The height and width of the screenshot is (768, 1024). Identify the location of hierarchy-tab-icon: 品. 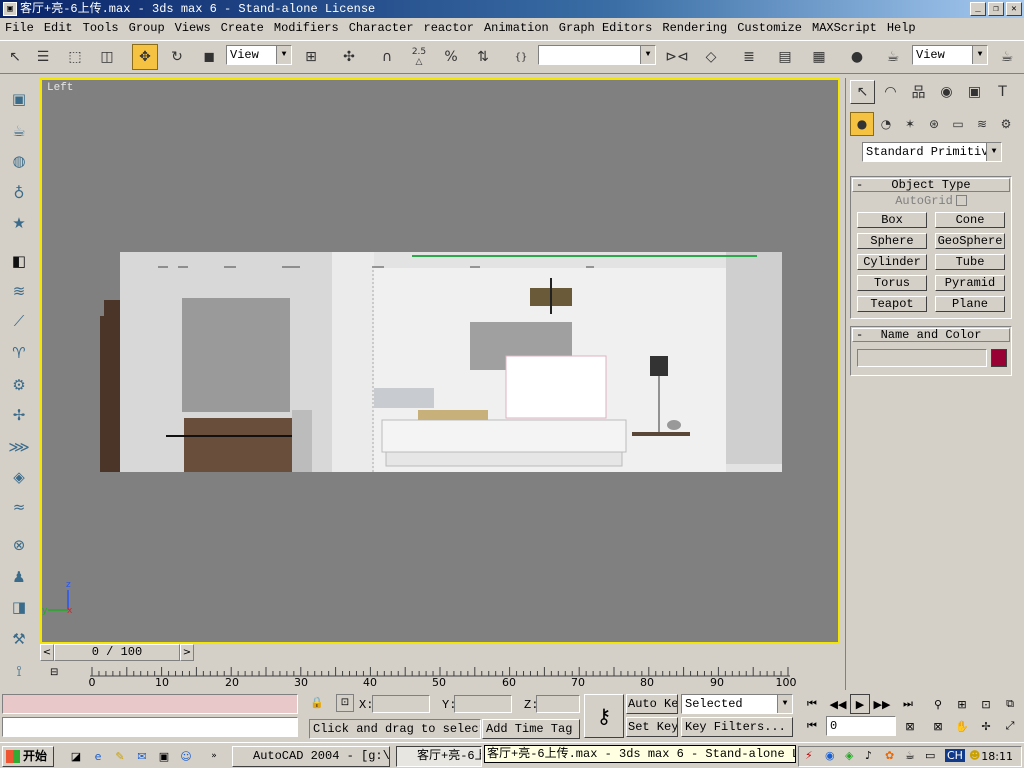
(918, 92).